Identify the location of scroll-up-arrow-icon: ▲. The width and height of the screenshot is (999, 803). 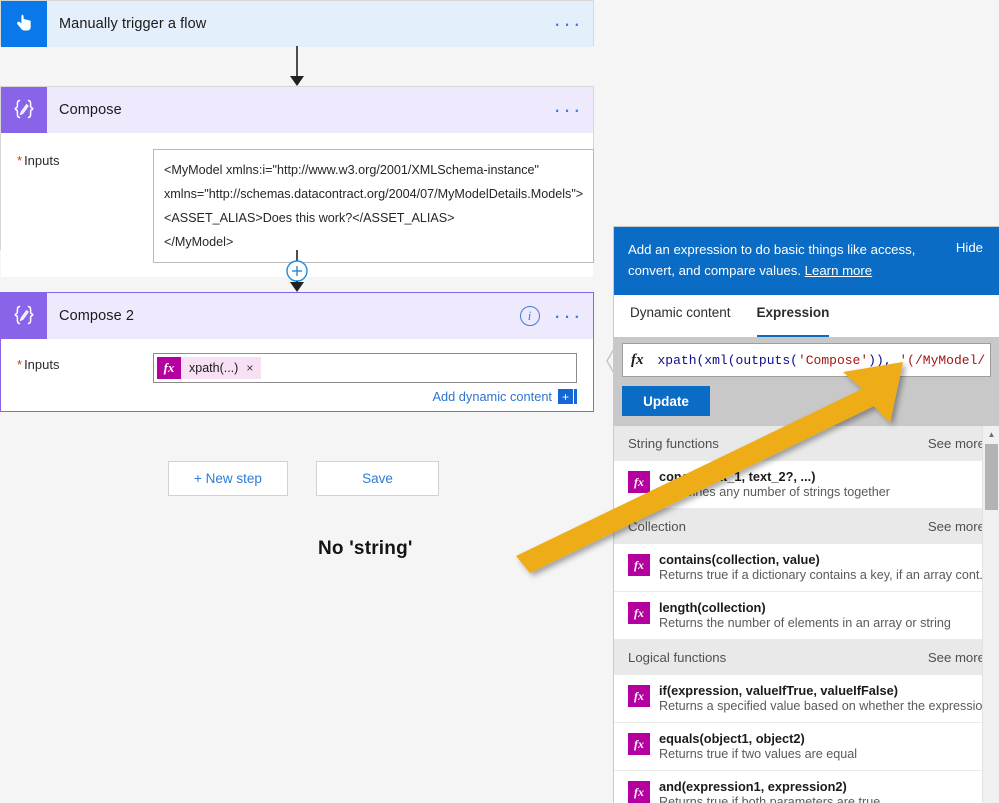
(991, 434).